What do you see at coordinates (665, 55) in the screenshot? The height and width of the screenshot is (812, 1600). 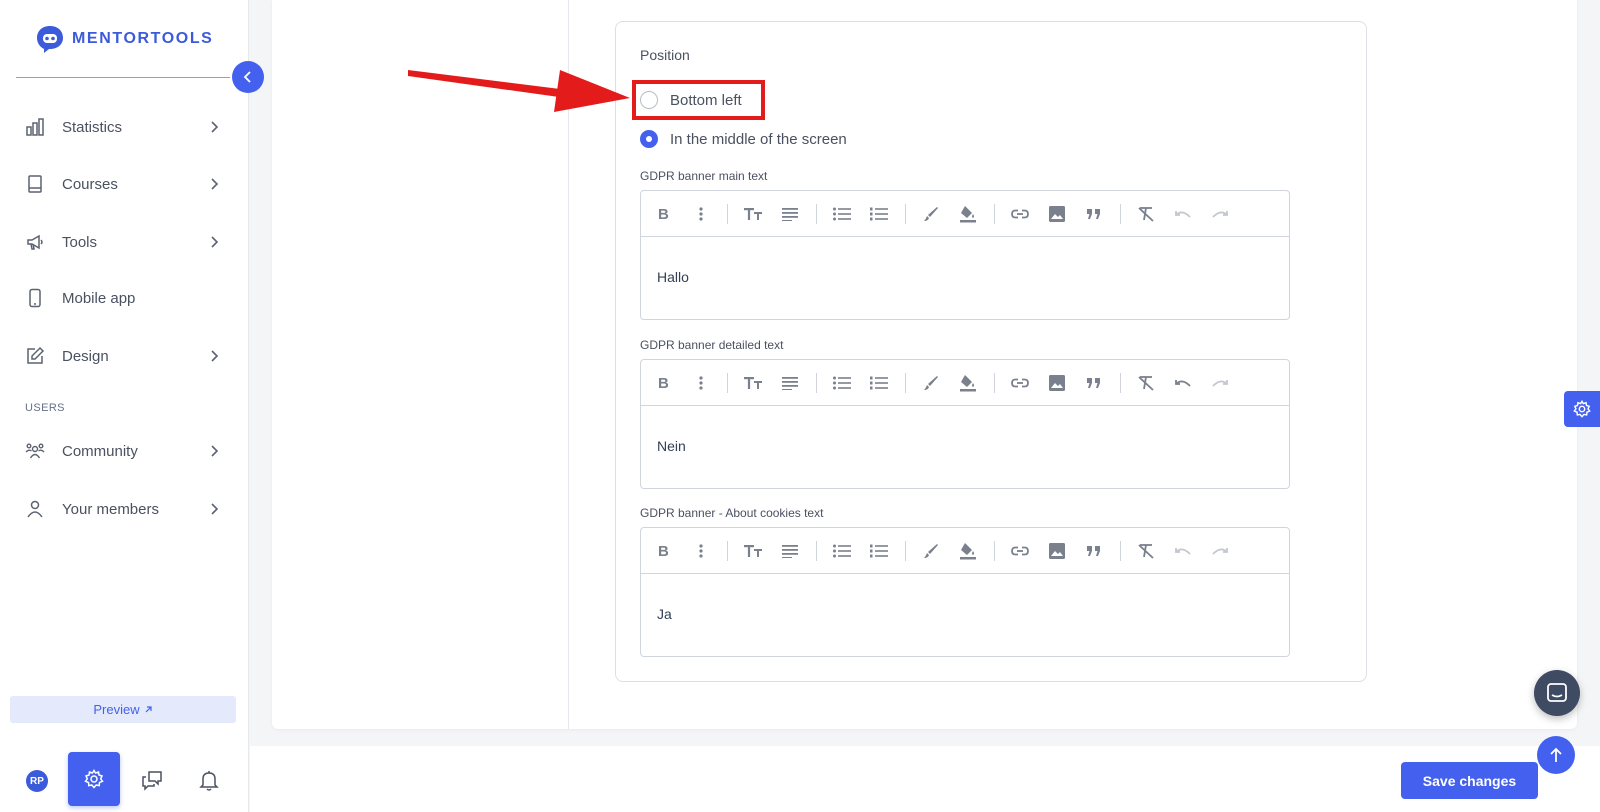 I see `position-label: Position` at bounding box center [665, 55].